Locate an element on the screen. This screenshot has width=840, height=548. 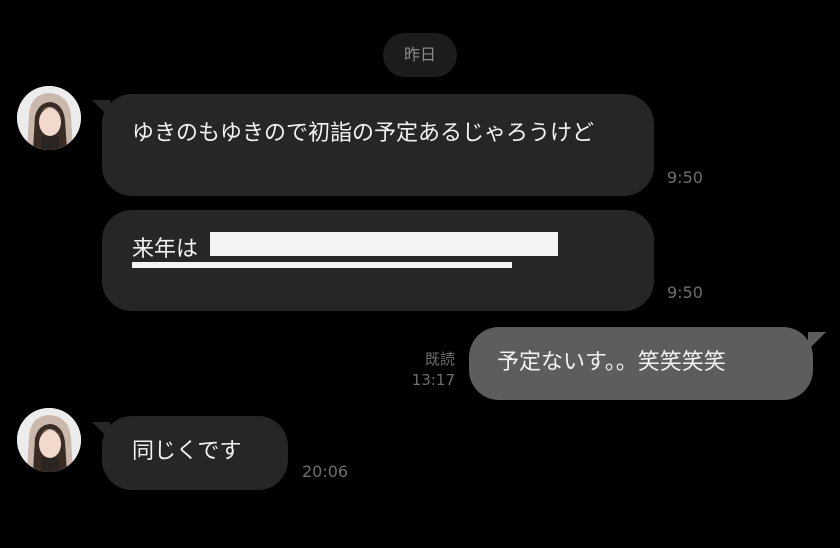
message-text: ゆきのもゆきので初詣の予定あるじゃろうけど is located at coordinates (363, 133).